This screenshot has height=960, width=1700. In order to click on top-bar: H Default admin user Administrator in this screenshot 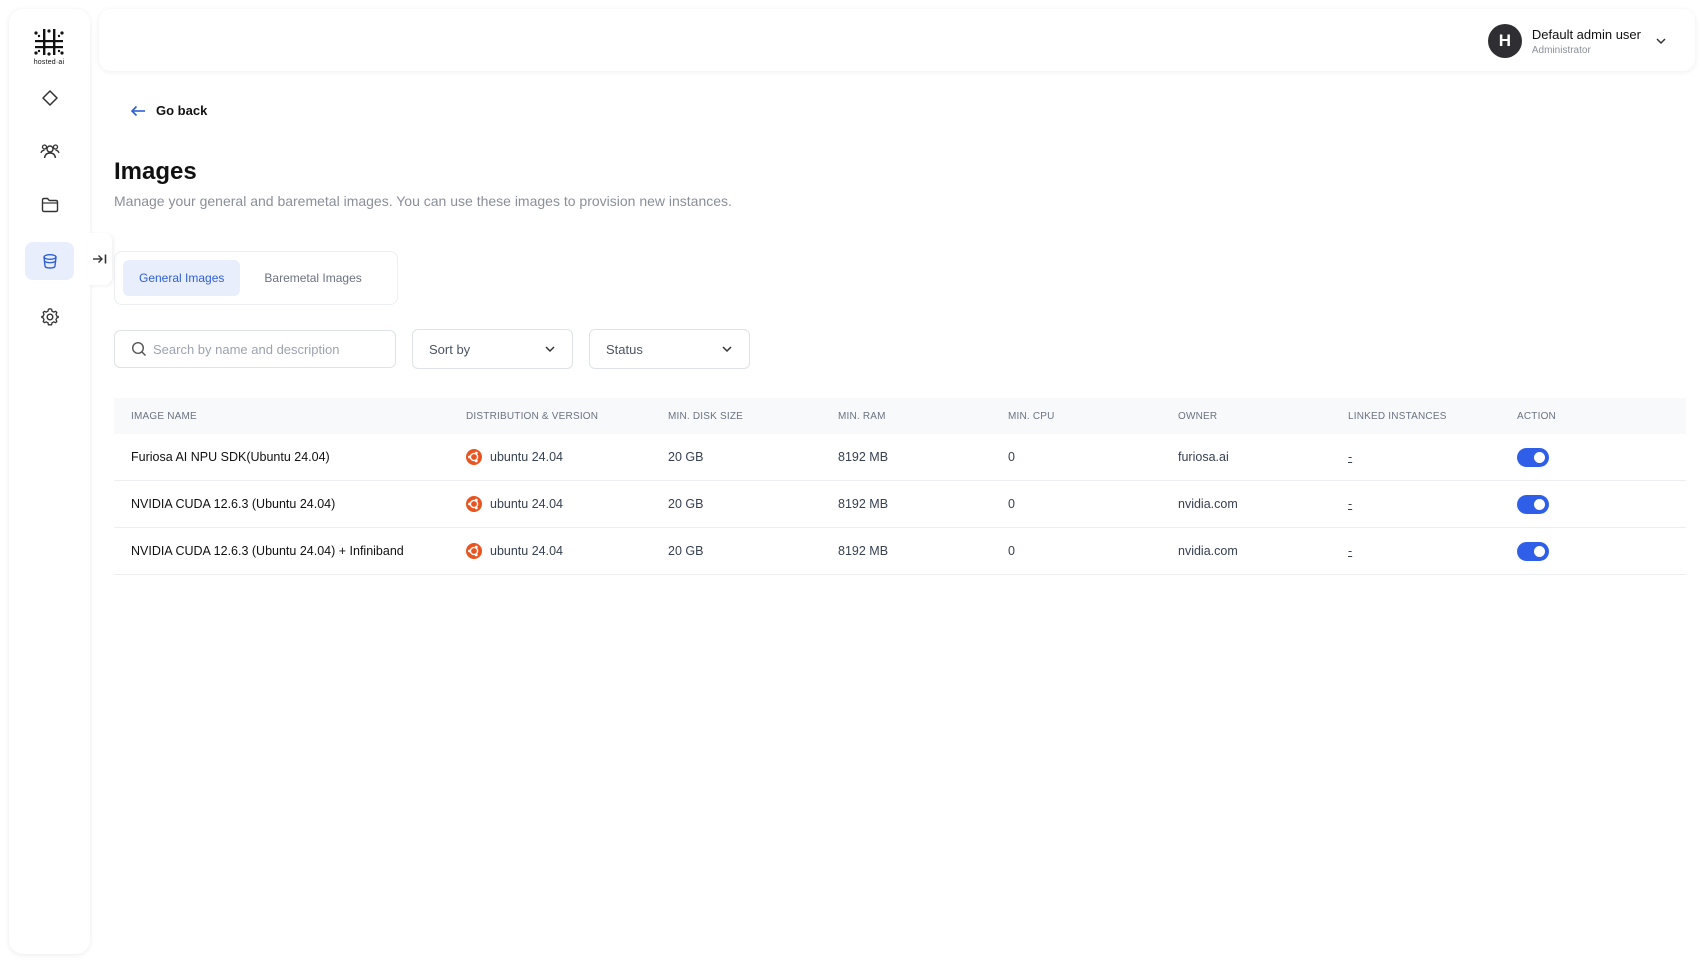, I will do `click(897, 40)`.